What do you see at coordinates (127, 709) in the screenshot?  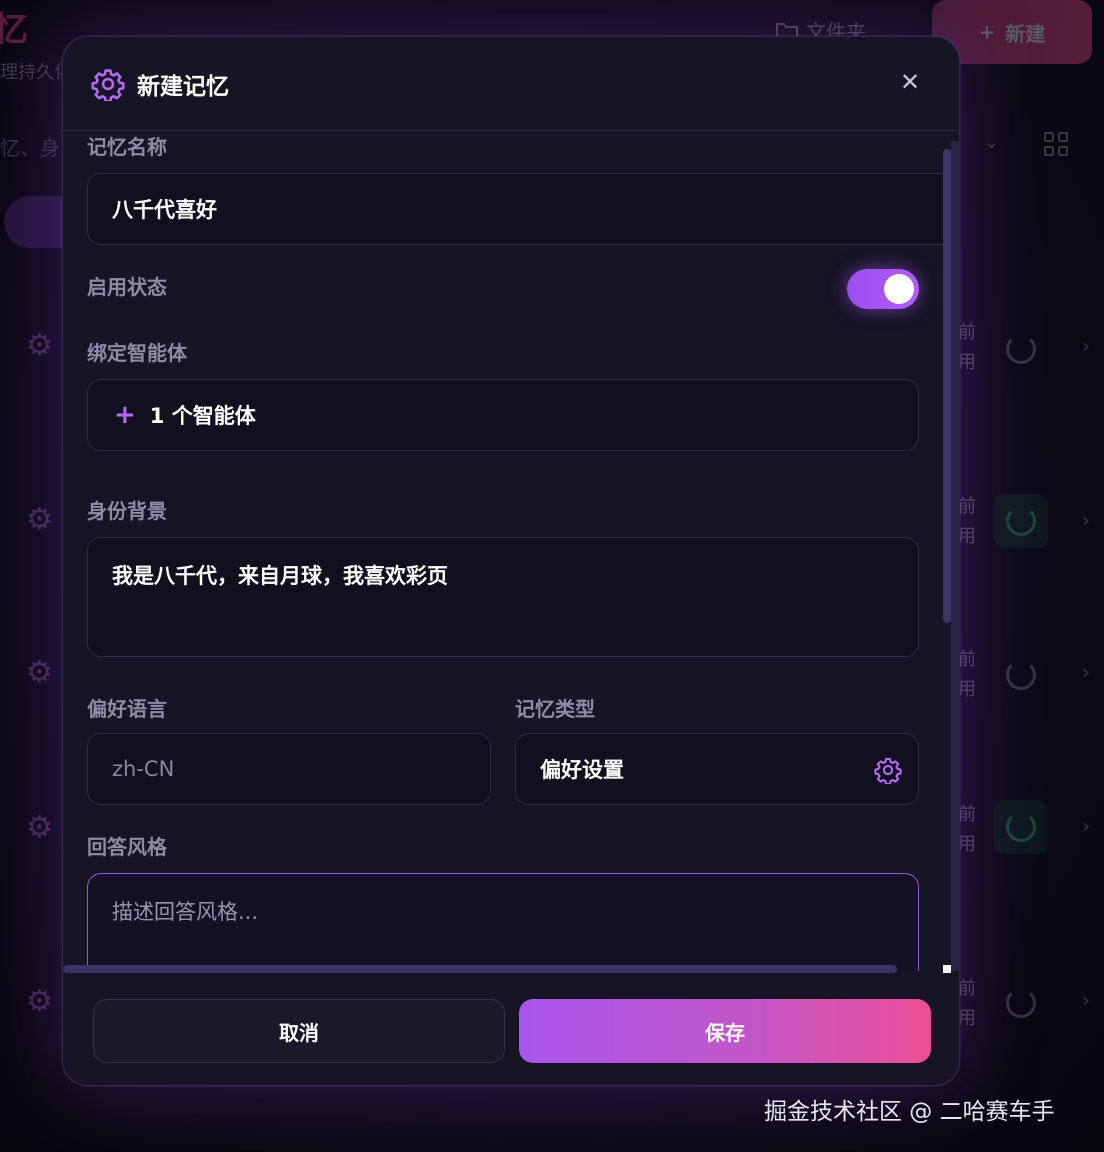 I see `language-label: 偏好语言` at bounding box center [127, 709].